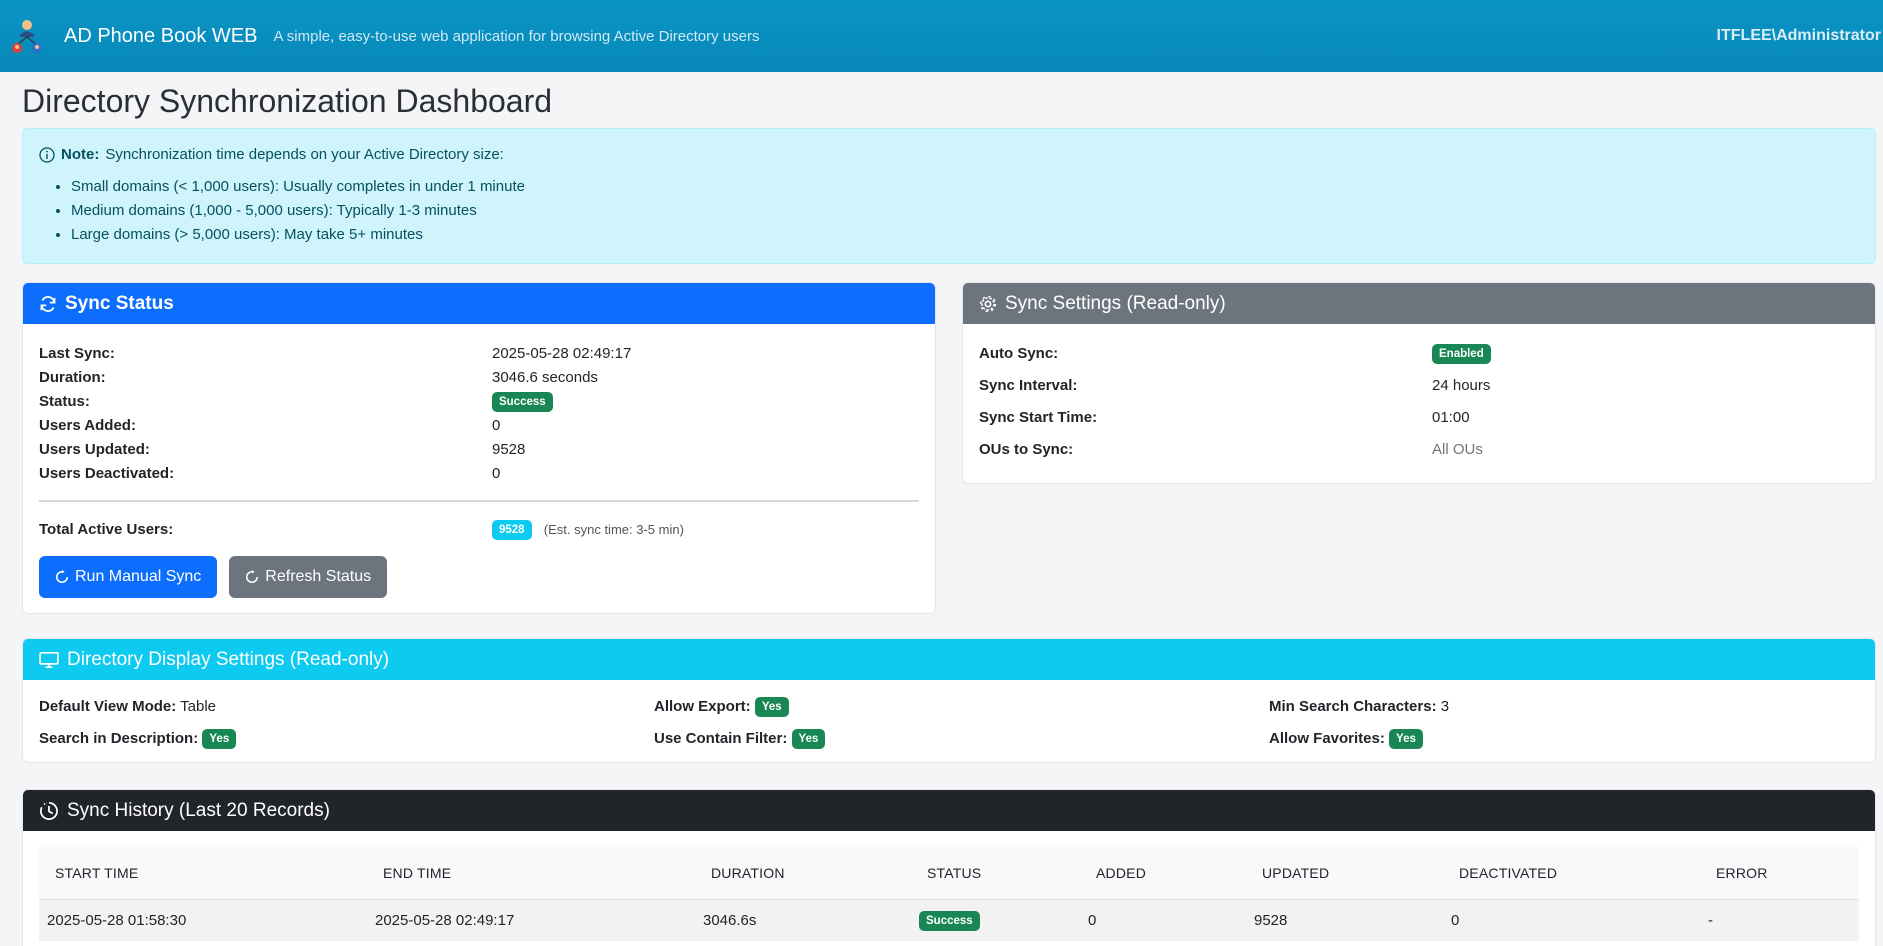 The height and width of the screenshot is (946, 1883). I want to click on sync-start-time-label: Sync Start Time:, so click(1038, 418).